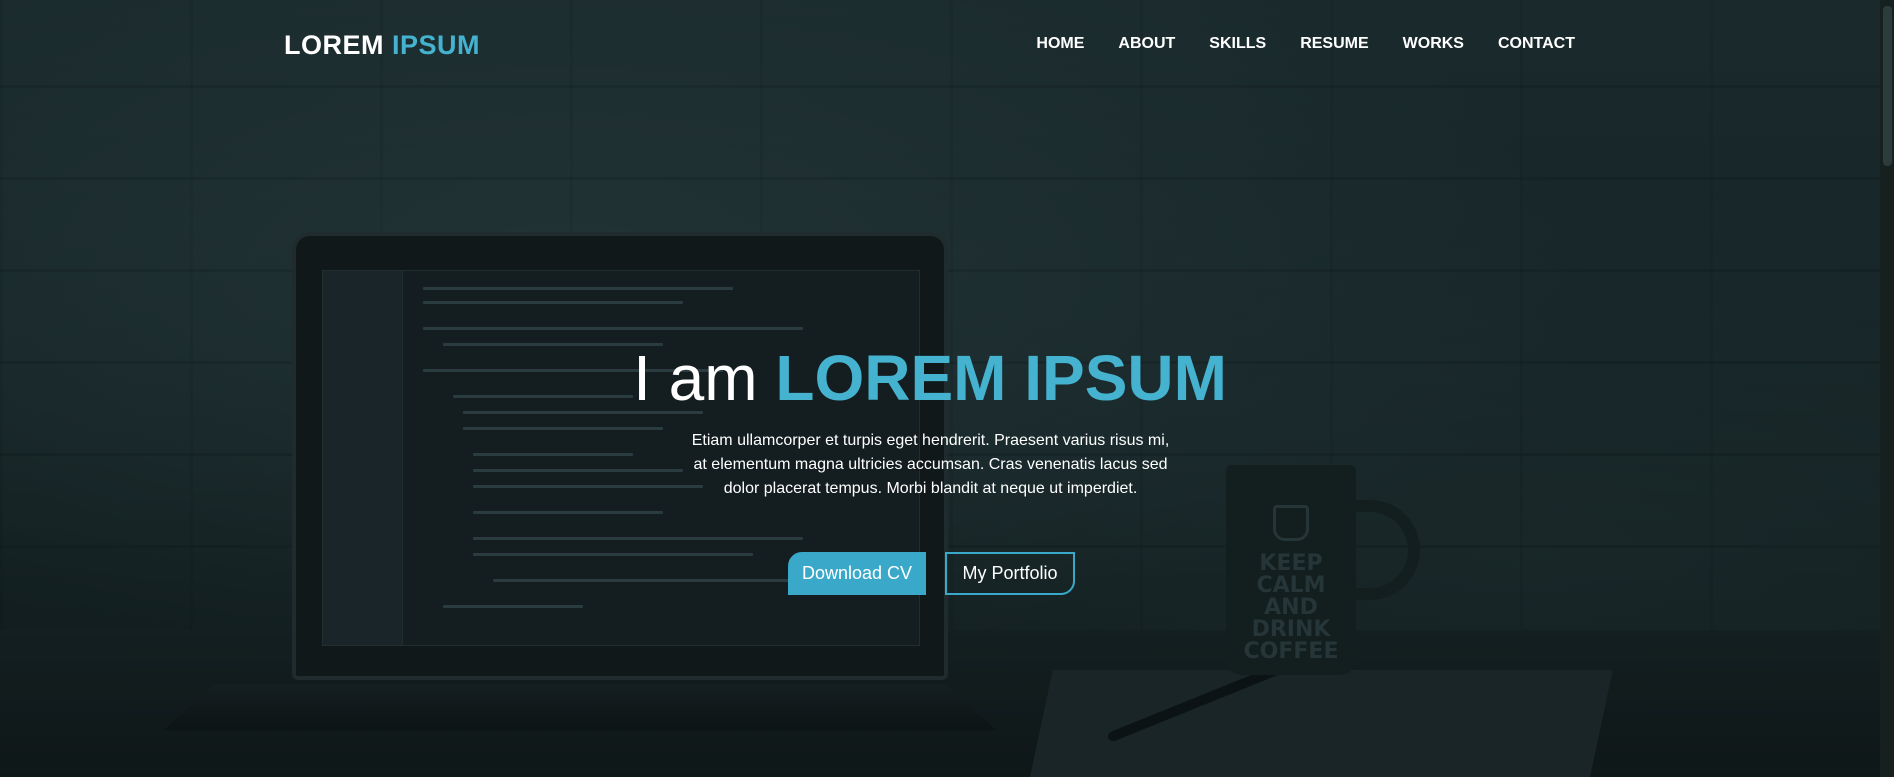 The height and width of the screenshot is (777, 1894). Describe the element at coordinates (1887, 86) in the screenshot. I see `scrollbar-thumb` at that location.